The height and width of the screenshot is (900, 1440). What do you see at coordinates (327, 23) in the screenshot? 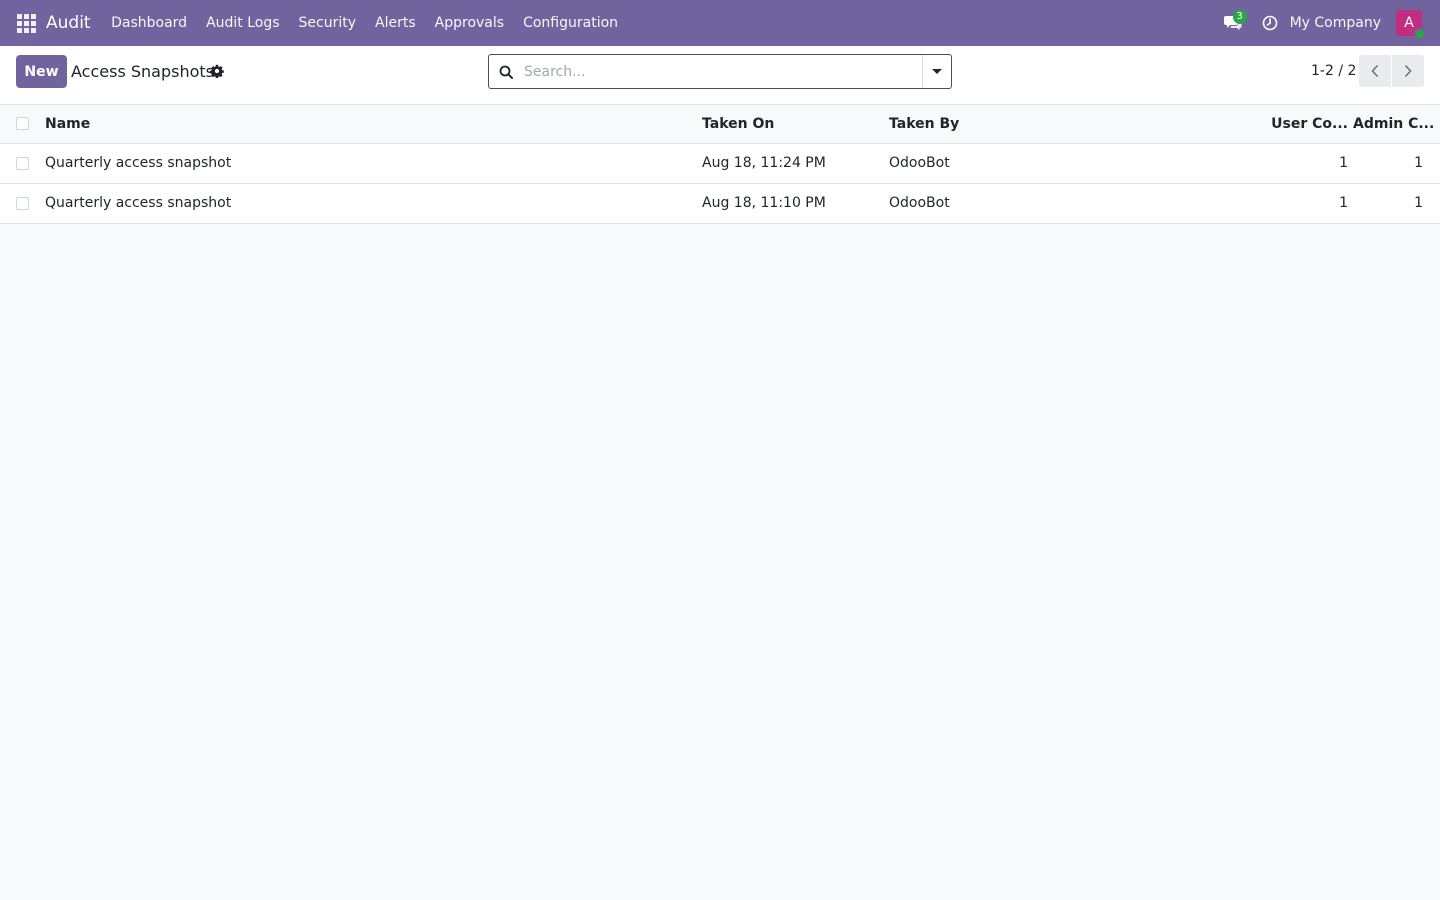
I see `menu-item-security: Security` at bounding box center [327, 23].